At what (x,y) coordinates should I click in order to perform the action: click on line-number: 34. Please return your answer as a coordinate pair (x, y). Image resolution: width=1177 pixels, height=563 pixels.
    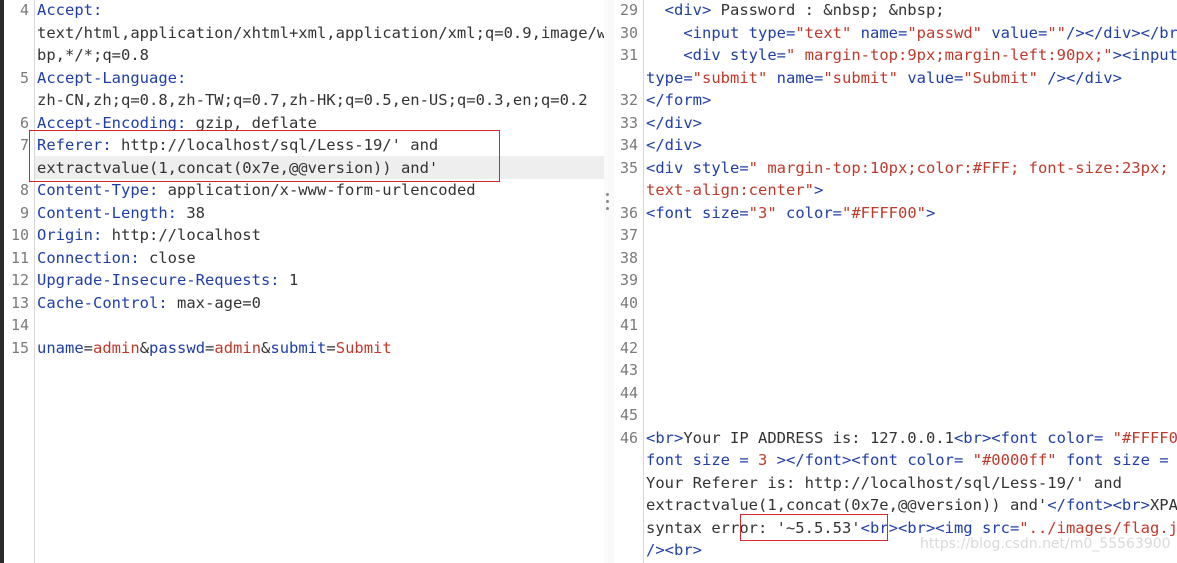
    Looking at the image, I should click on (628, 145).